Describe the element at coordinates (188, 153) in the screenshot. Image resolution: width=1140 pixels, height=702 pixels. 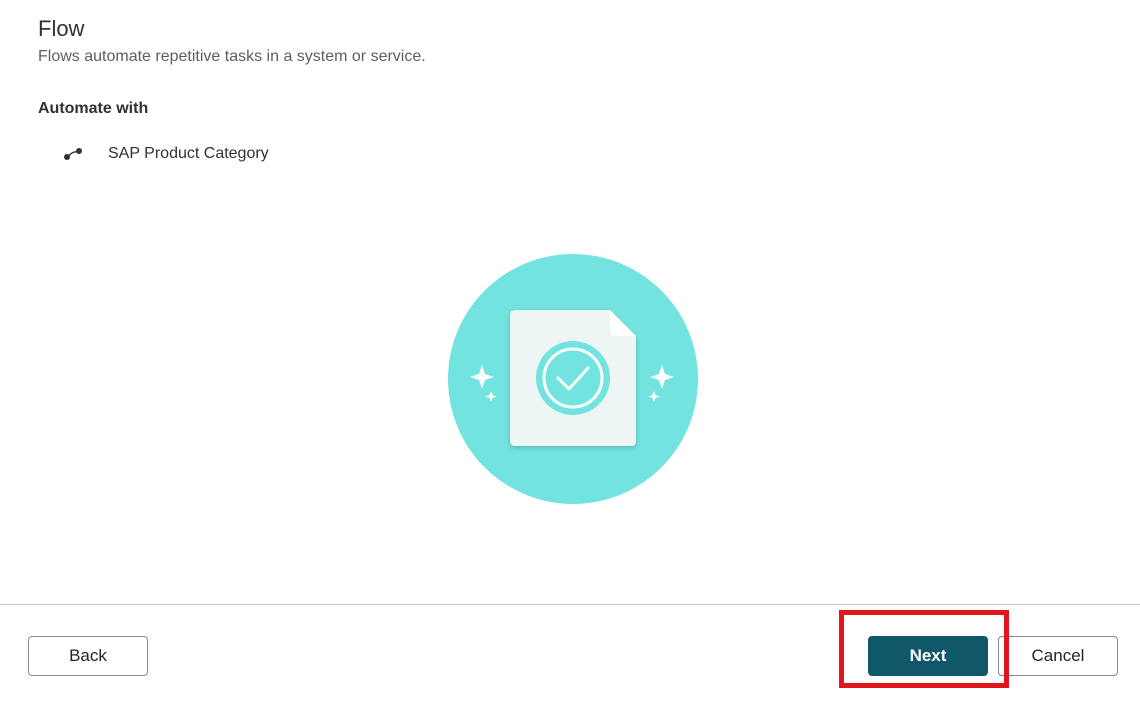
I see `automate-item-label: SAP Product Category` at that location.